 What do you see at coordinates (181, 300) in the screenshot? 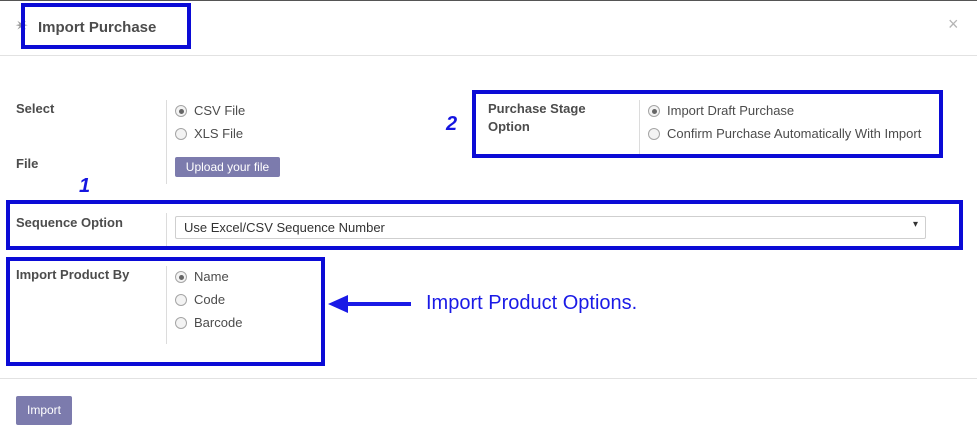
I see `radio-code-indicator` at bounding box center [181, 300].